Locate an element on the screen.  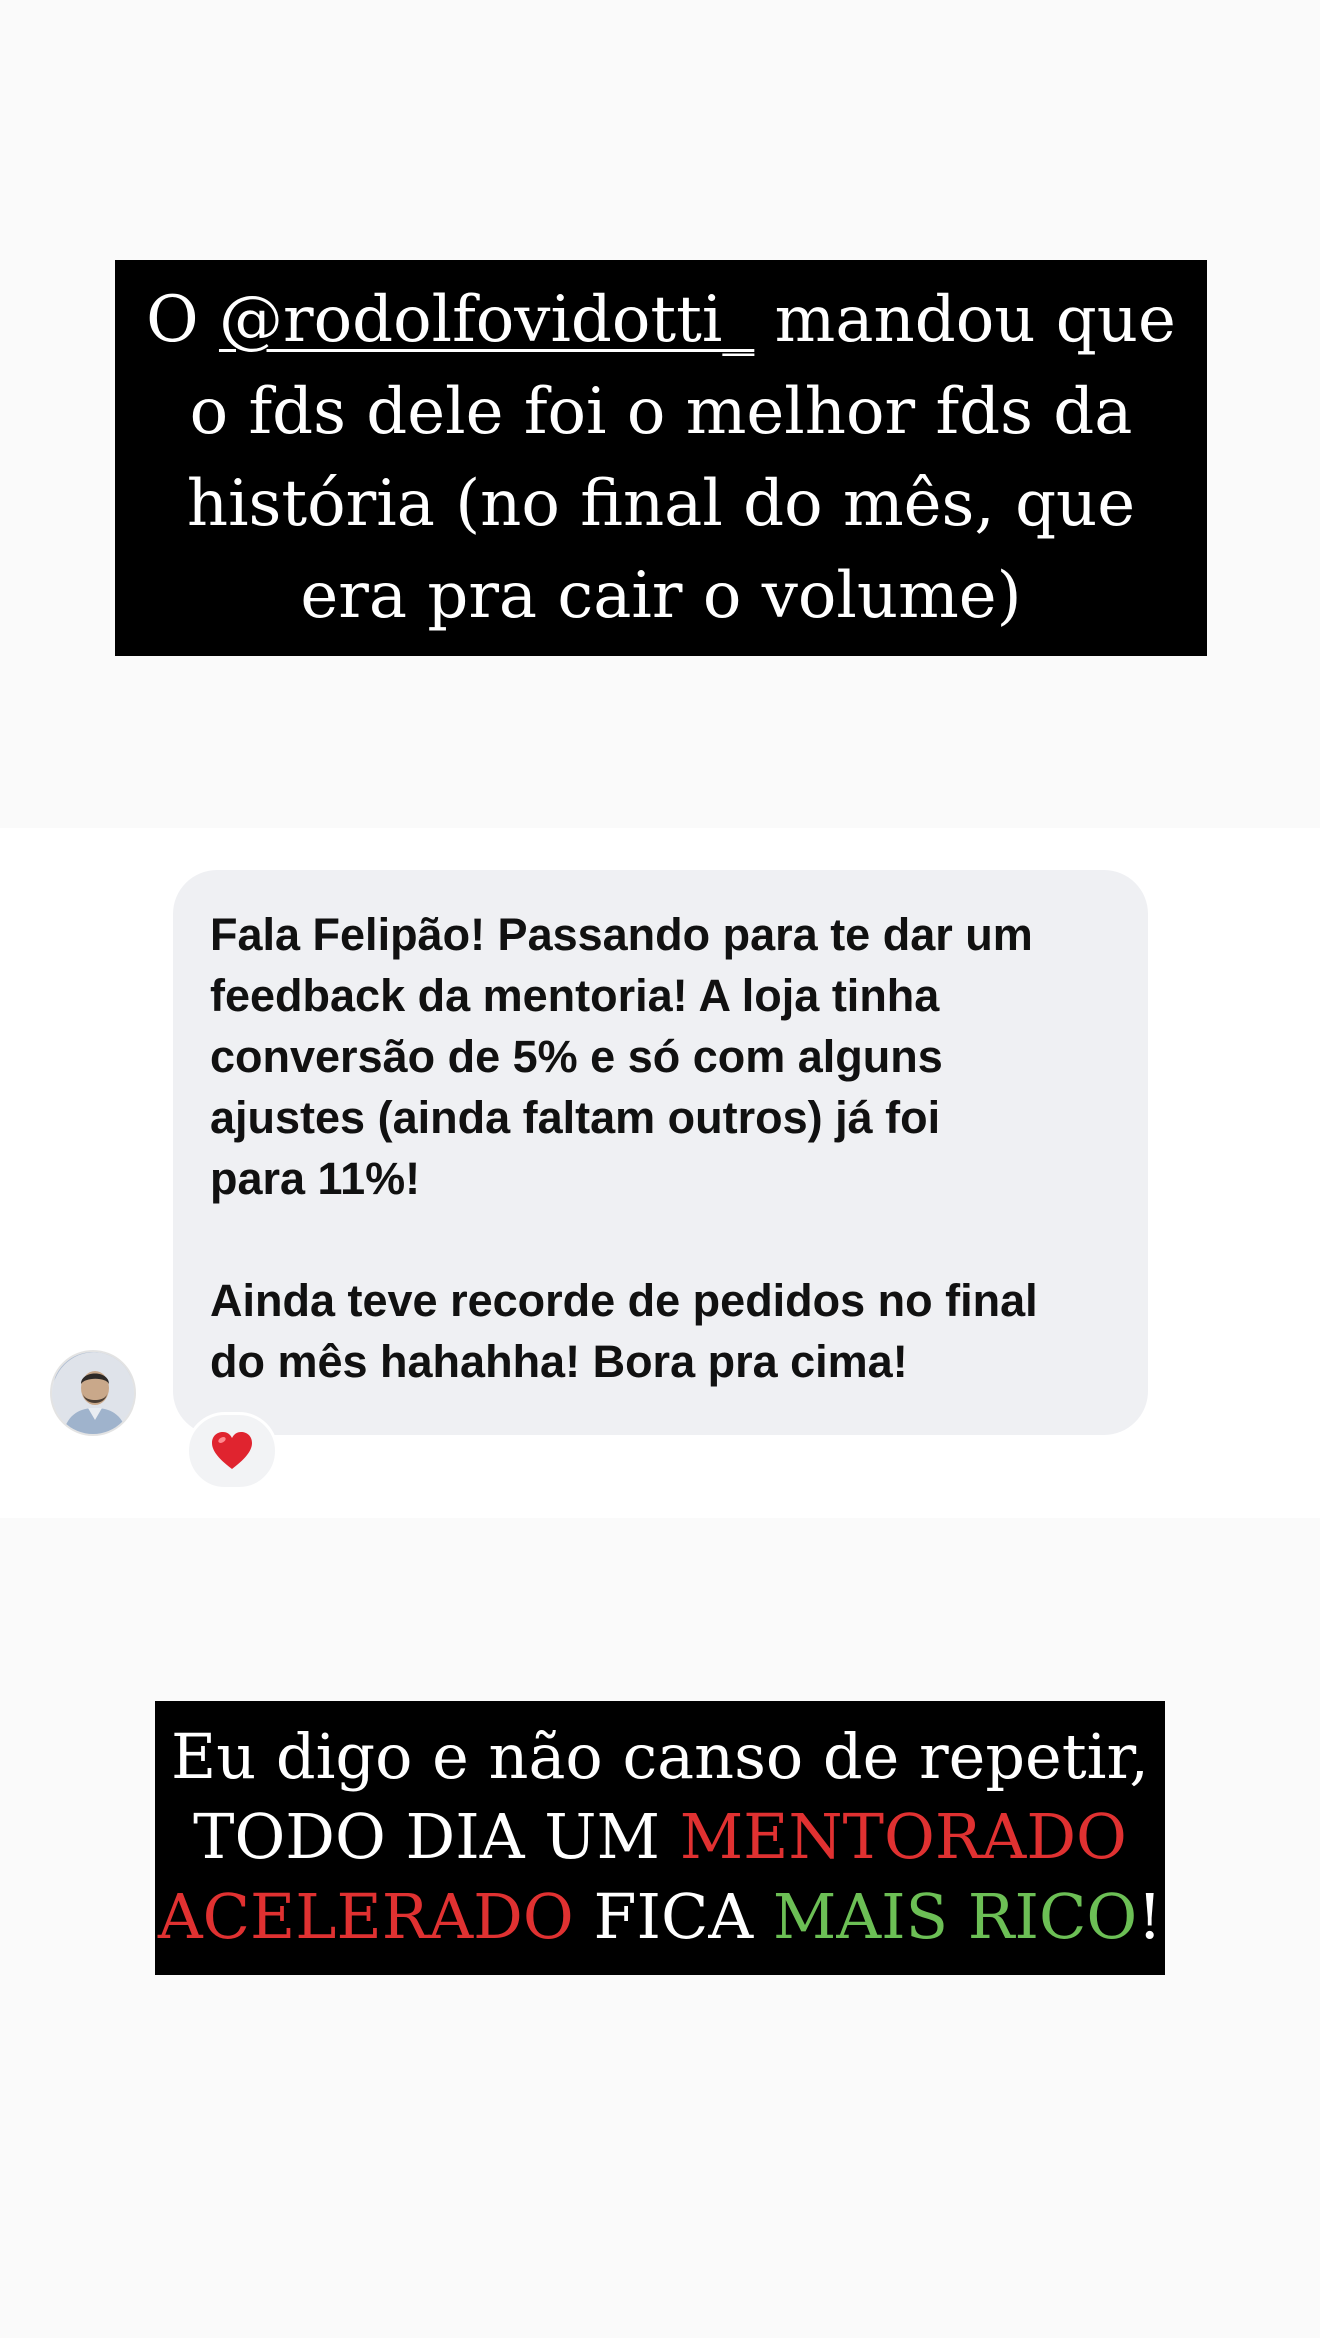
avatar-person-icon is located at coordinates (93, 1393).